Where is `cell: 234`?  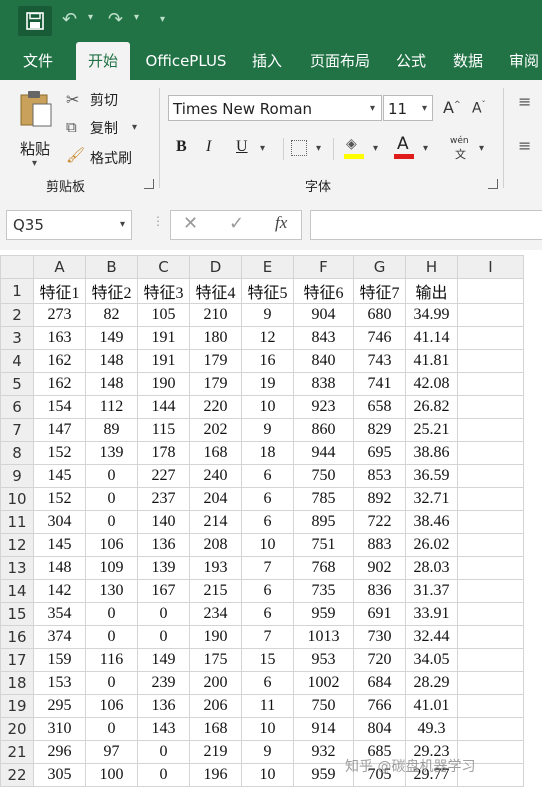 cell: 234 is located at coordinates (215, 614).